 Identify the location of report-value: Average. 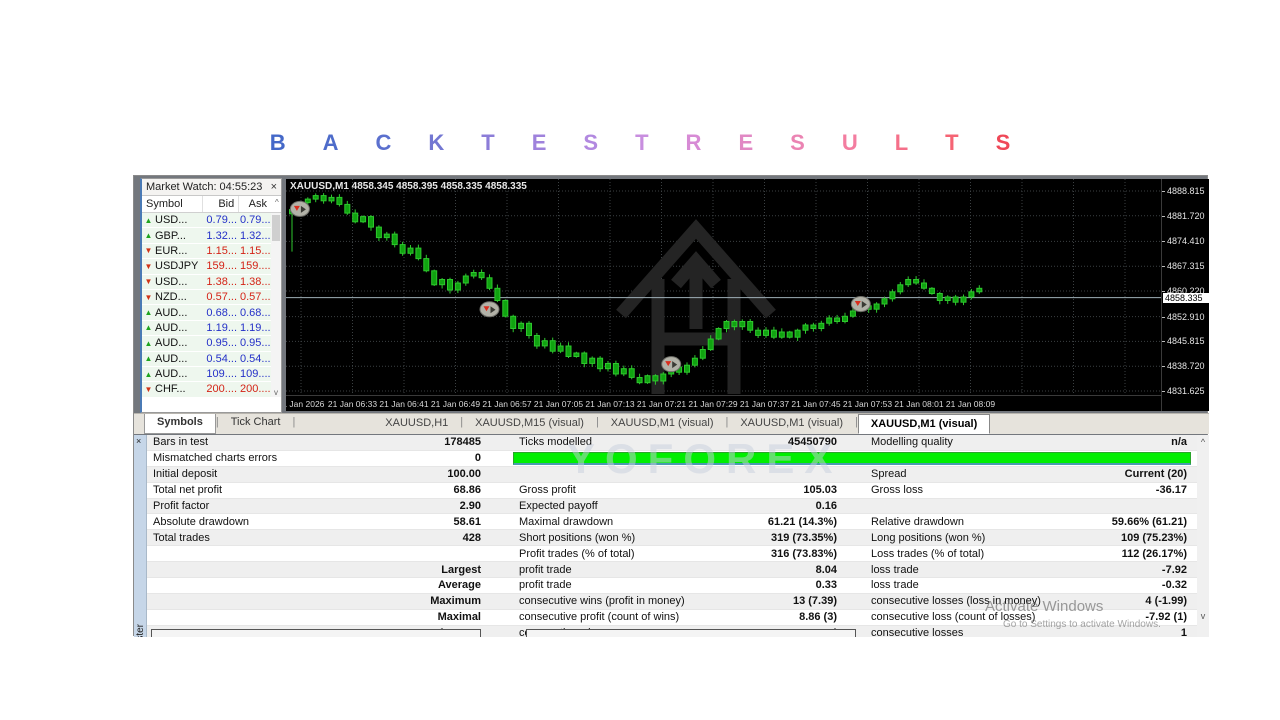
(459, 585).